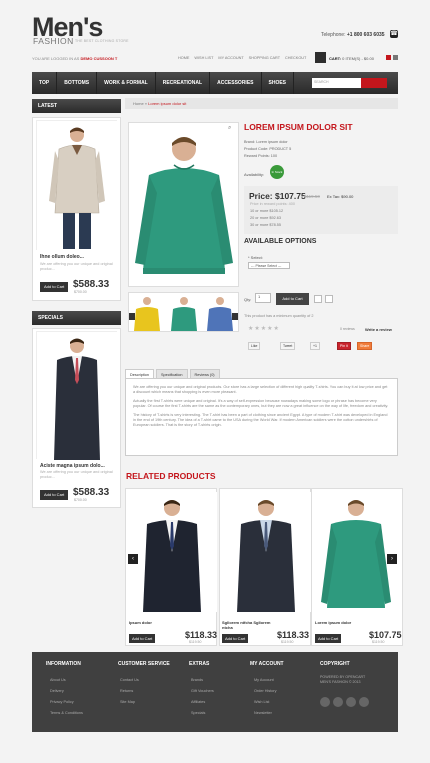  Describe the element at coordinates (235, 316) in the screenshot. I see `thumbnail-next-arrow` at that location.